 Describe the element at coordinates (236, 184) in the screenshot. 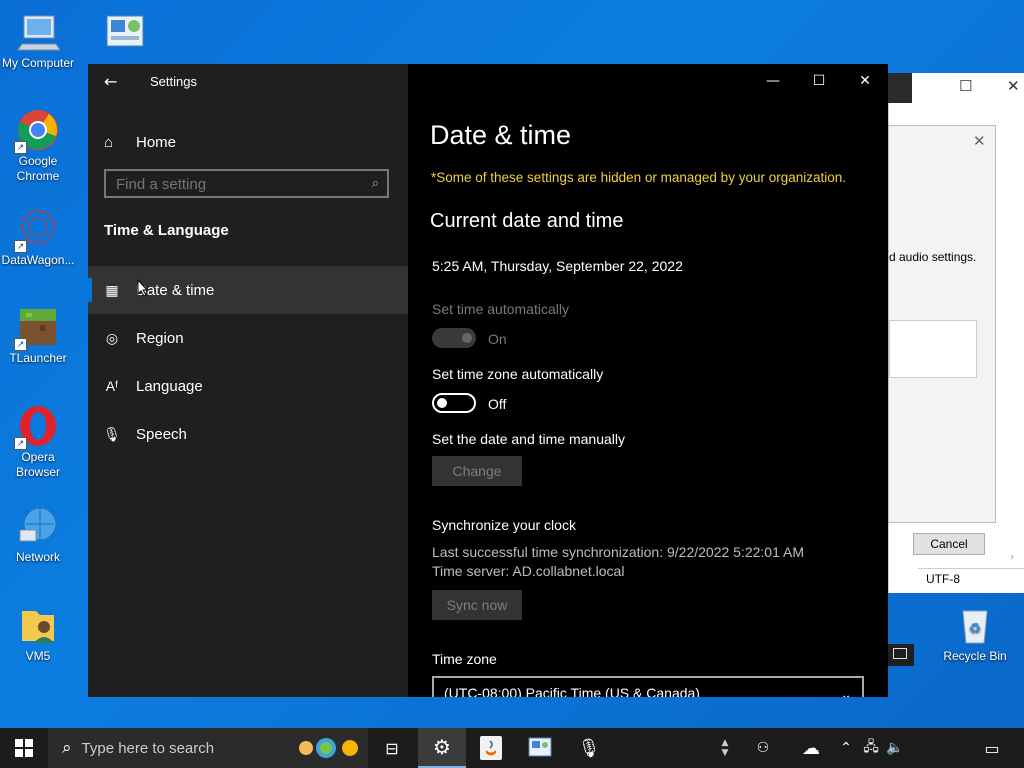

I see `search-input` at that location.